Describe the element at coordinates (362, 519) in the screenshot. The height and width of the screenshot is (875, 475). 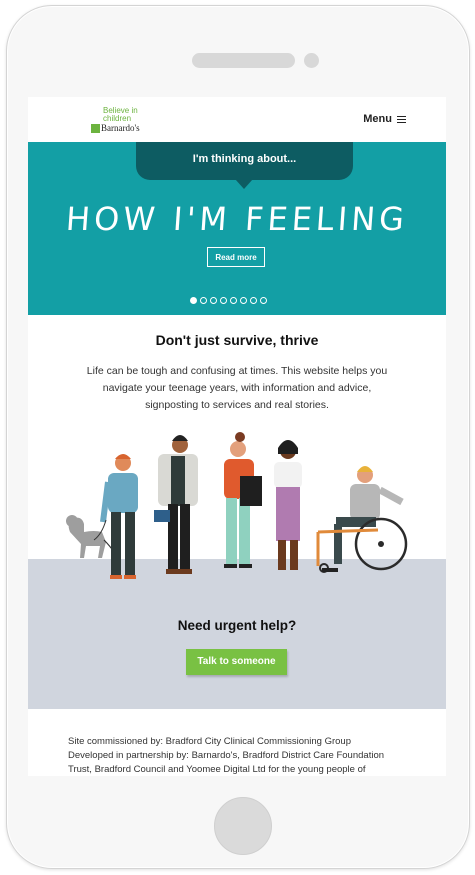
I see `person-5-wheelchair` at that location.